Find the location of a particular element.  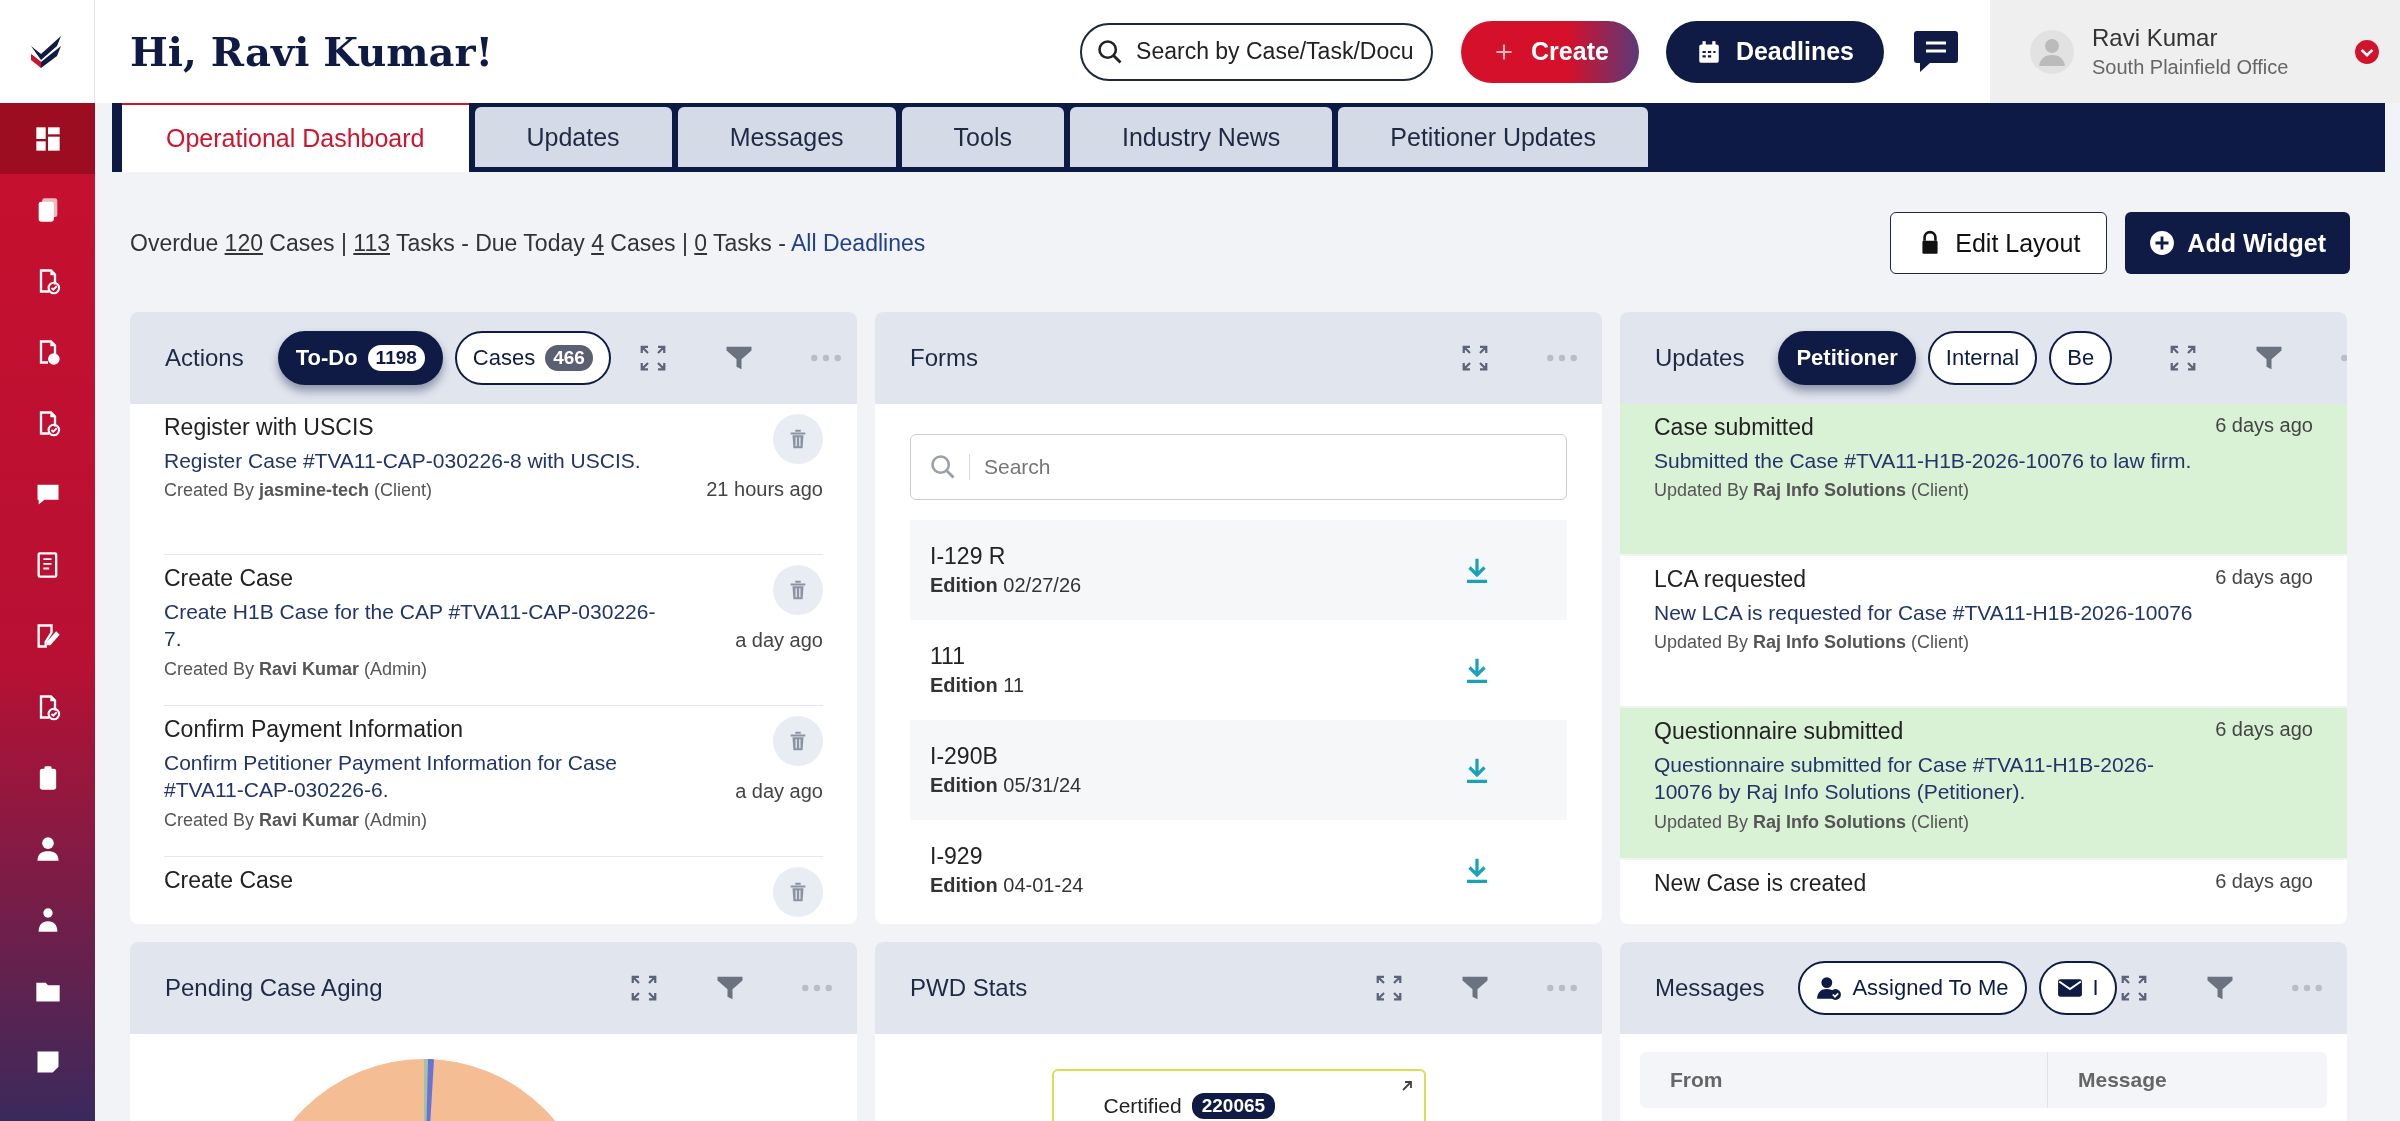

edition-text: Edition 11 is located at coordinates (978, 685).